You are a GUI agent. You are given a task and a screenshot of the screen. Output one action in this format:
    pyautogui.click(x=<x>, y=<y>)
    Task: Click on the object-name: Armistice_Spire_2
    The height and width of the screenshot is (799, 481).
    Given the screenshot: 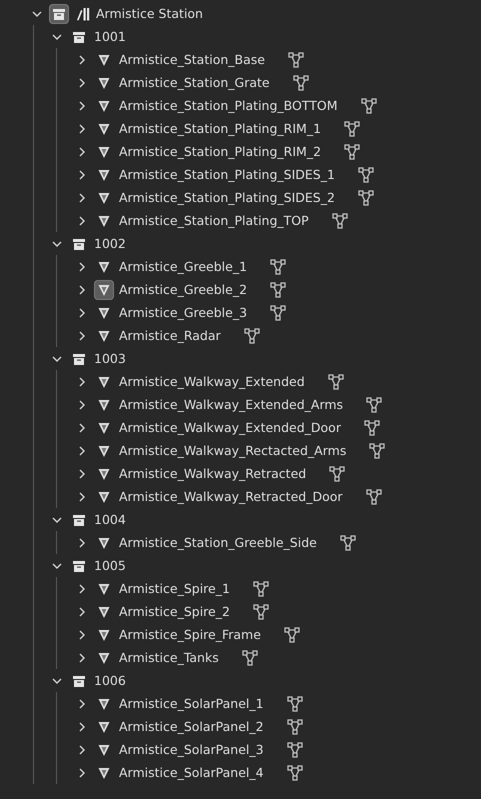 What is the action you would take?
    pyautogui.click(x=174, y=611)
    